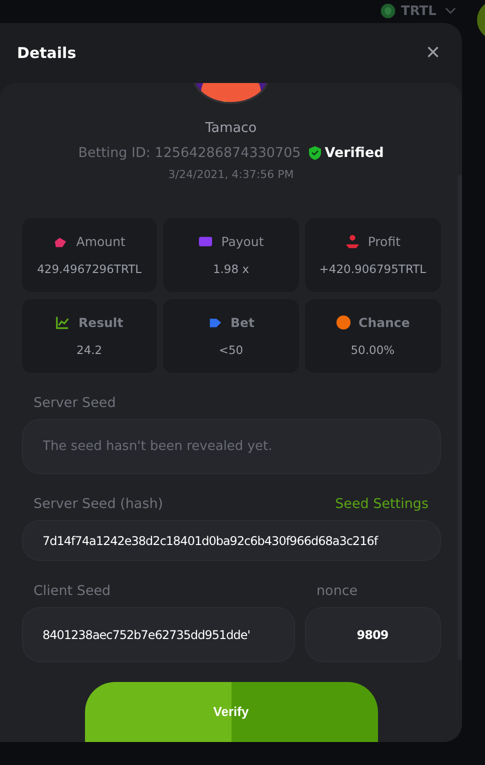  I want to click on stat-label: Profit, so click(384, 242).